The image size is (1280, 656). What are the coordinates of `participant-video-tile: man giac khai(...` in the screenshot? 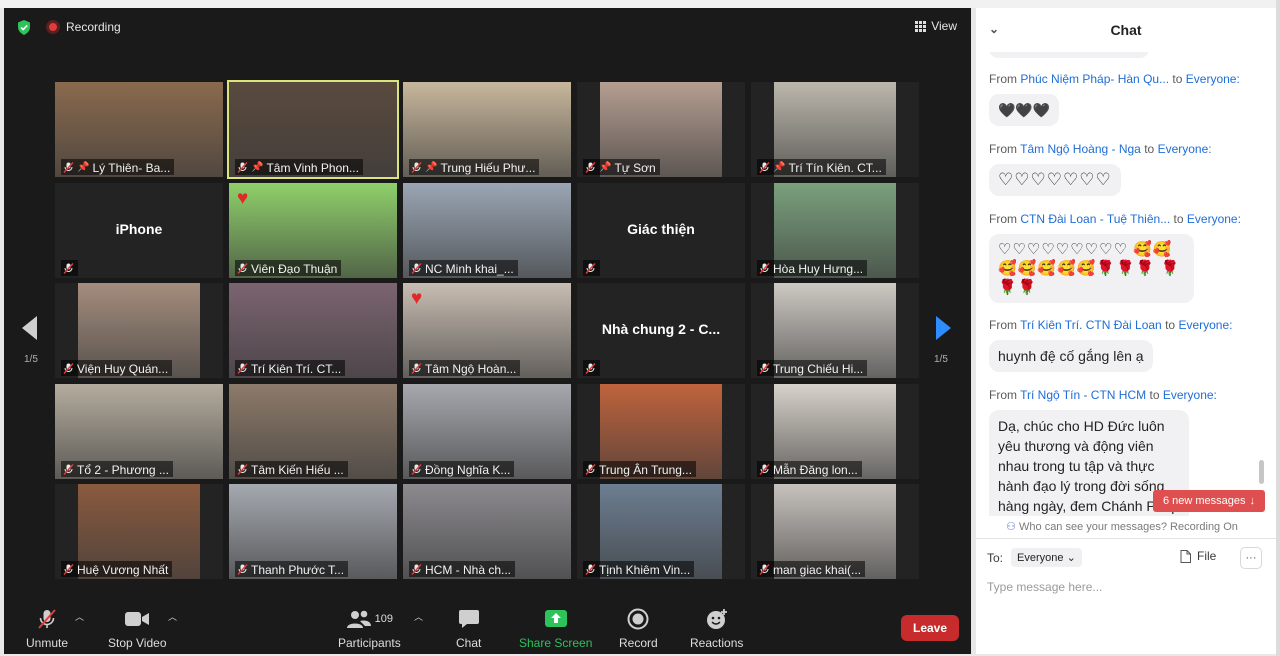 It's located at (835, 531).